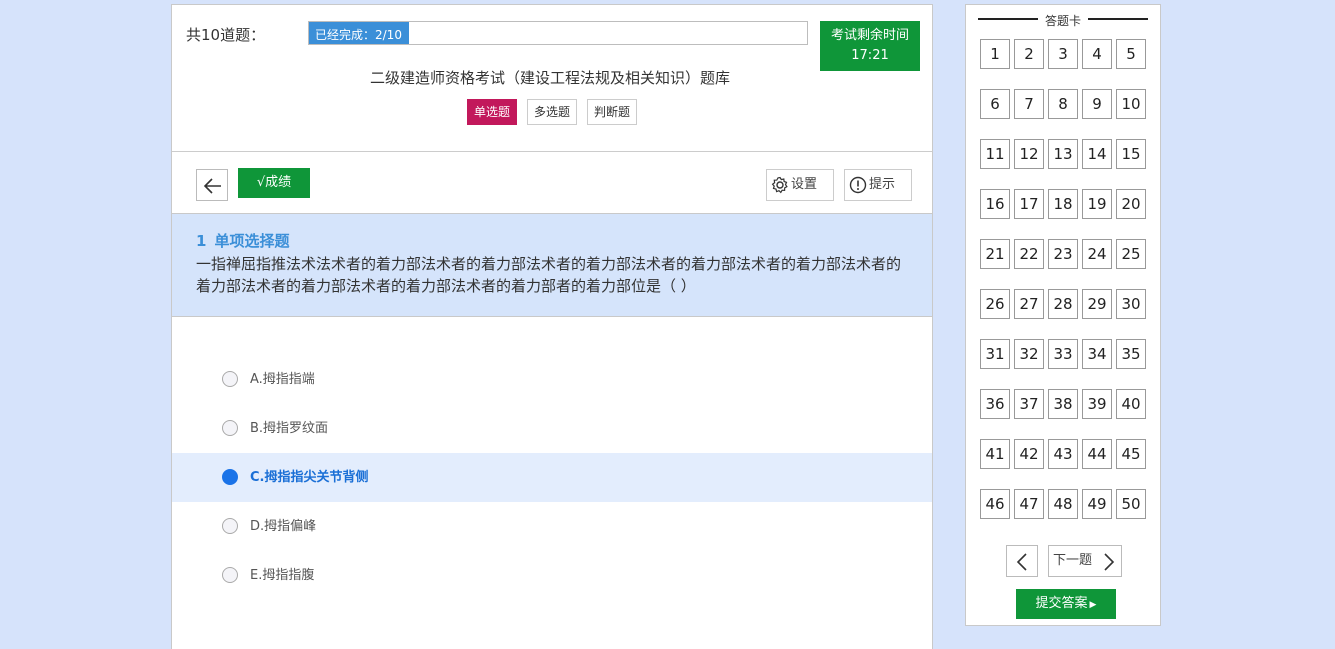 This screenshot has height=649, width=1335. What do you see at coordinates (1131, 54) in the screenshot?
I see `question-number-cell: 5` at bounding box center [1131, 54].